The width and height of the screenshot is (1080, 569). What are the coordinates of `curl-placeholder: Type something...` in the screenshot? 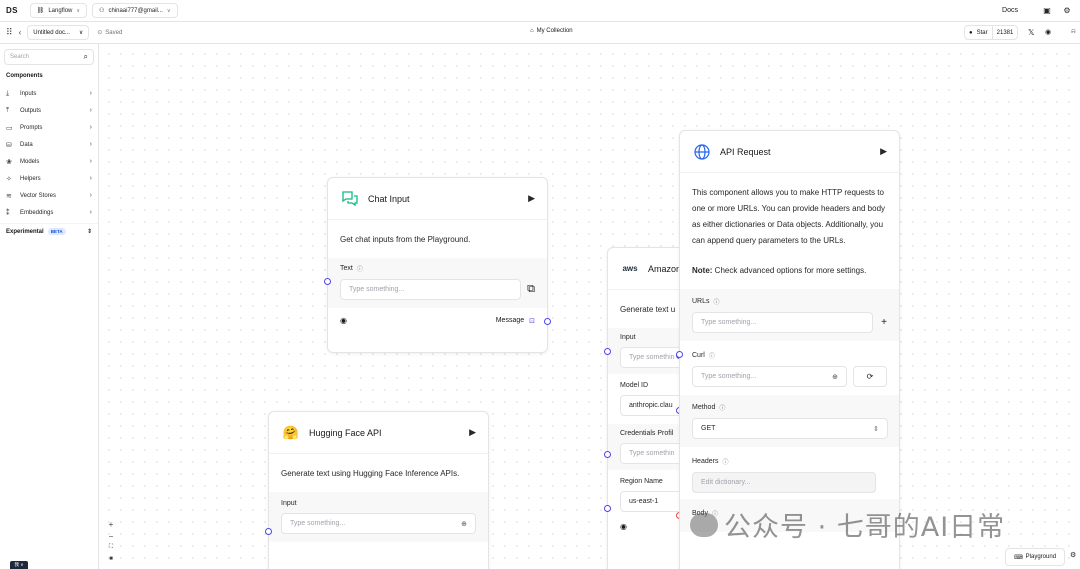 It's located at (729, 376).